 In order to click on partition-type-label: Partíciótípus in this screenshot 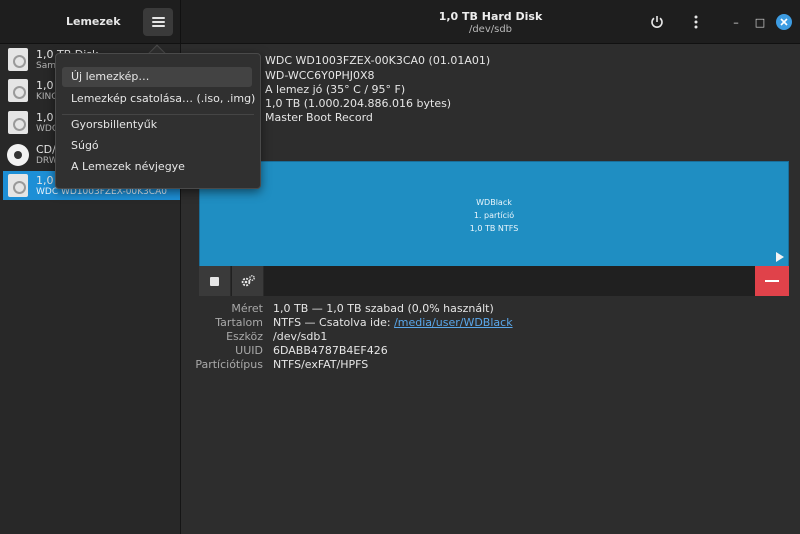, I will do `click(229, 364)`.